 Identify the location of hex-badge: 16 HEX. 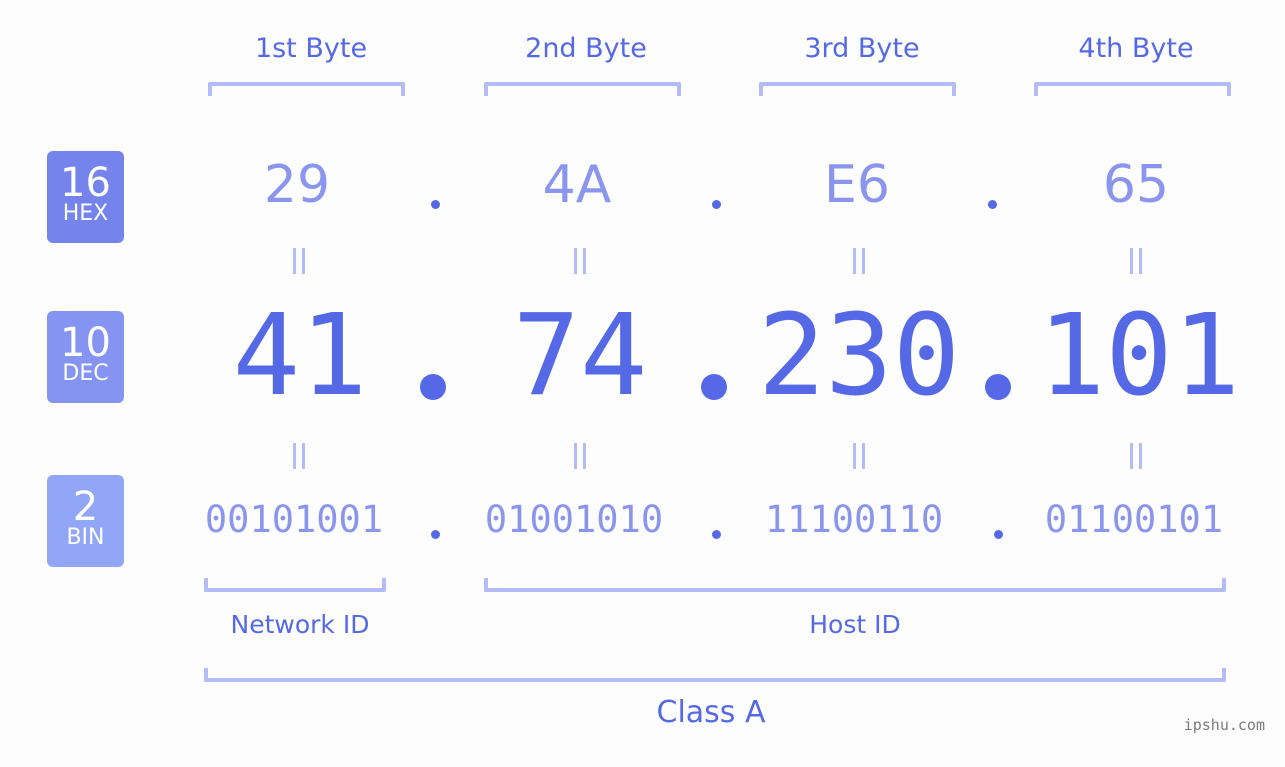
(85, 197).